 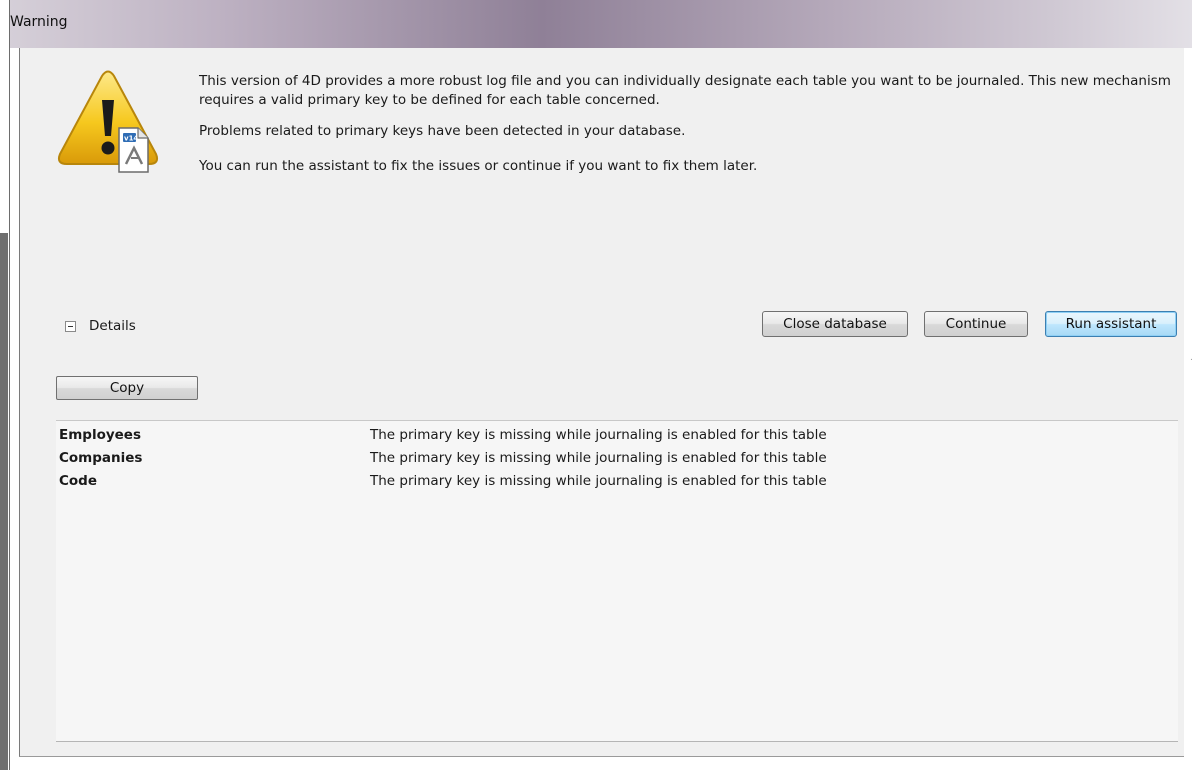 What do you see at coordinates (100, 435) in the screenshot?
I see `table-name: Employees` at bounding box center [100, 435].